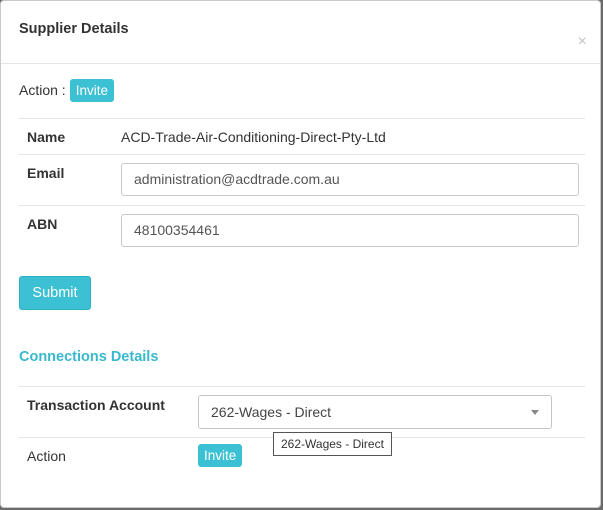  I want to click on submit-button: Submit, so click(55, 293).